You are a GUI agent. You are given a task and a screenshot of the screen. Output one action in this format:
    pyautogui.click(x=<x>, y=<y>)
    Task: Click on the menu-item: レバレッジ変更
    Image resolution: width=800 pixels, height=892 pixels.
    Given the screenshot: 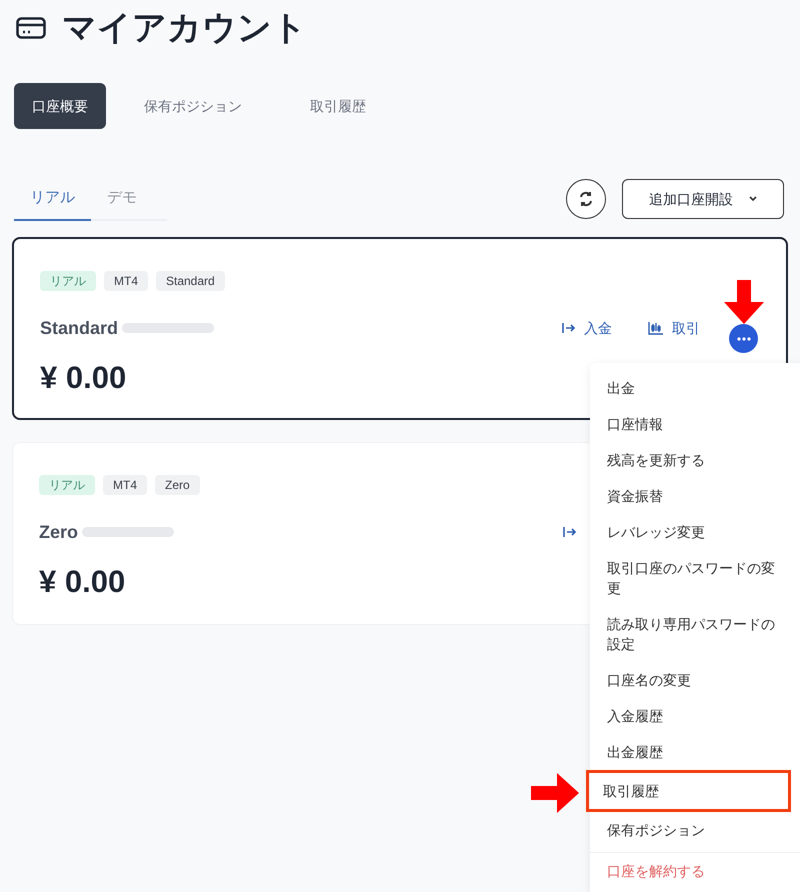 What is the action you would take?
    pyautogui.click(x=695, y=532)
    